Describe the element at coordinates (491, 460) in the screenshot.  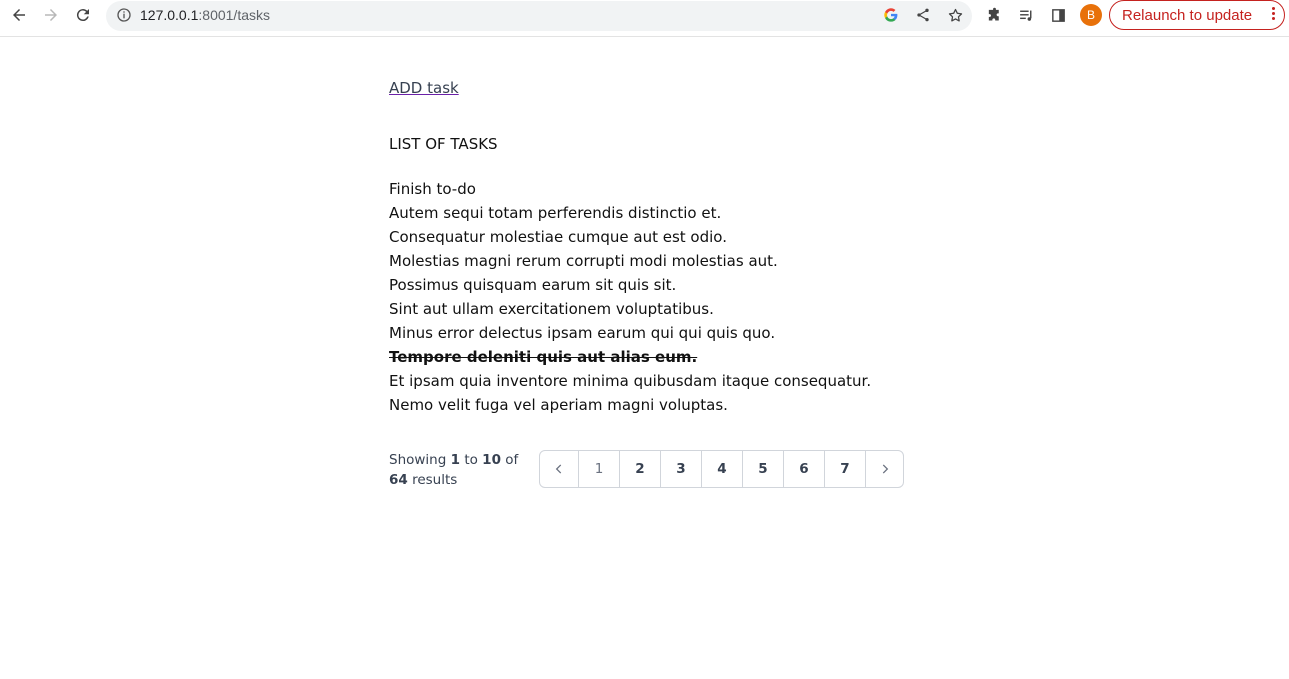
I see `range-to: 10` at that location.